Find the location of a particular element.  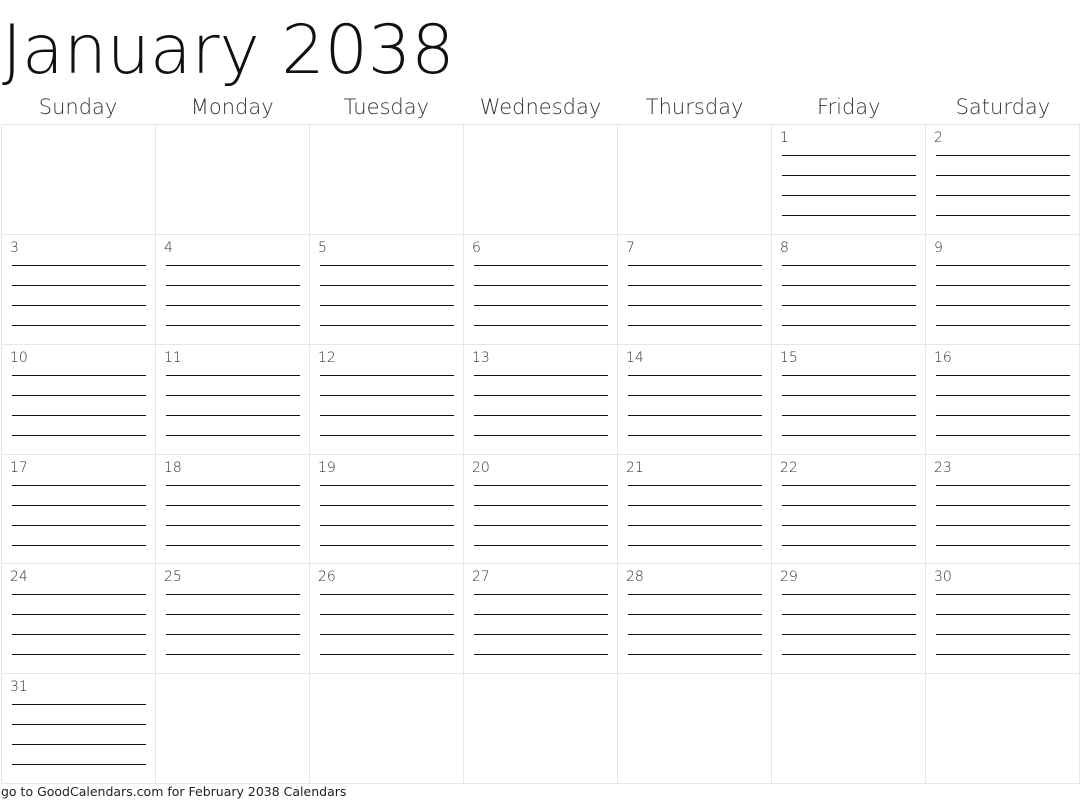

weekday-sunday: Sunday is located at coordinates (78, 107).